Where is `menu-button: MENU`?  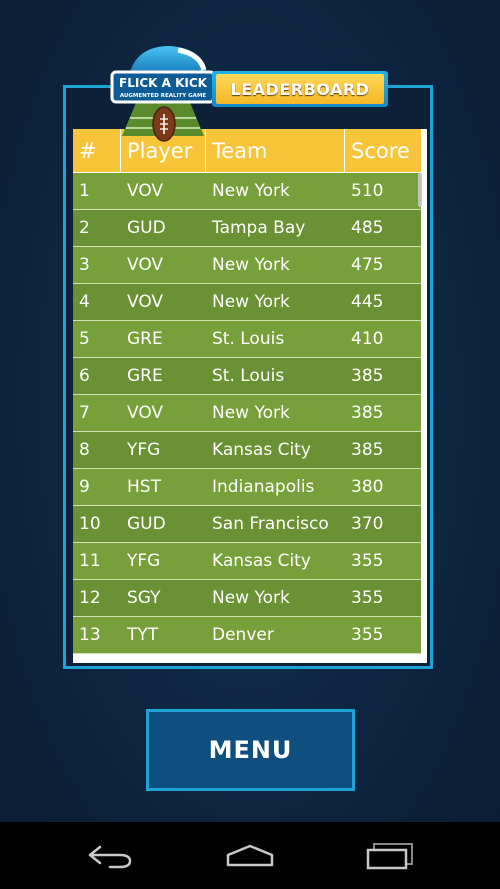 menu-button: MENU is located at coordinates (250, 750).